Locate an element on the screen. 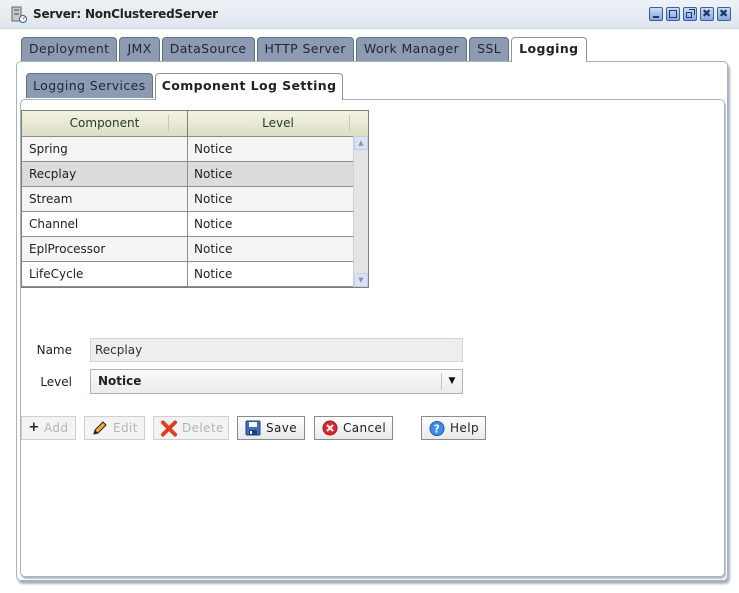  minimize-icon is located at coordinates (656, 17).